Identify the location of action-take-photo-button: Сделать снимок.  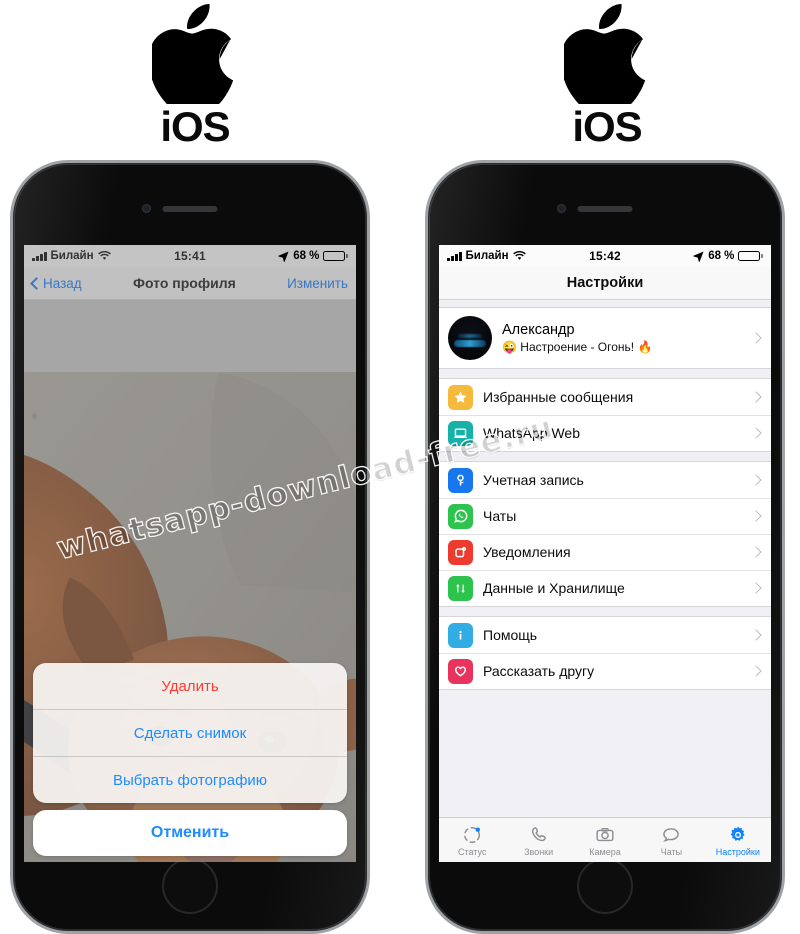
(190, 733).